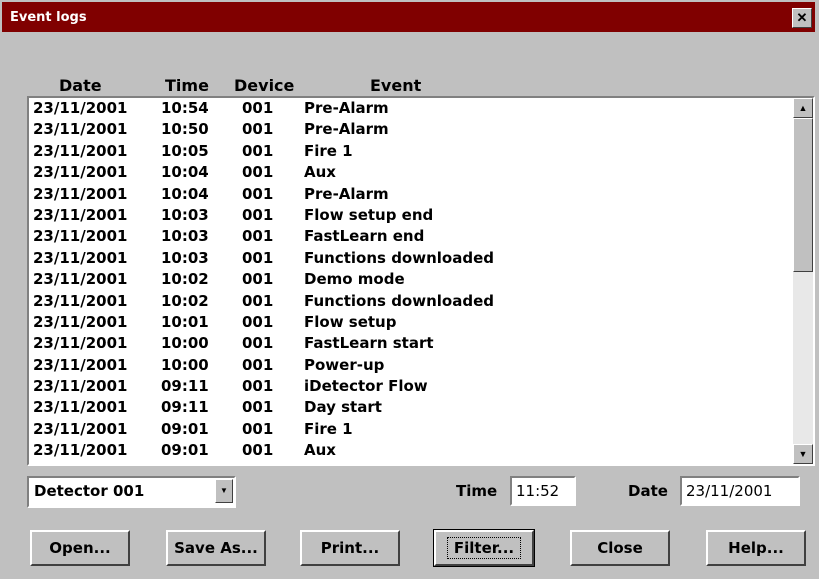 The height and width of the screenshot is (579, 819). Describe the element at coordinates (620, 548) in the screenshot. I see `close-button: Close` at that location.